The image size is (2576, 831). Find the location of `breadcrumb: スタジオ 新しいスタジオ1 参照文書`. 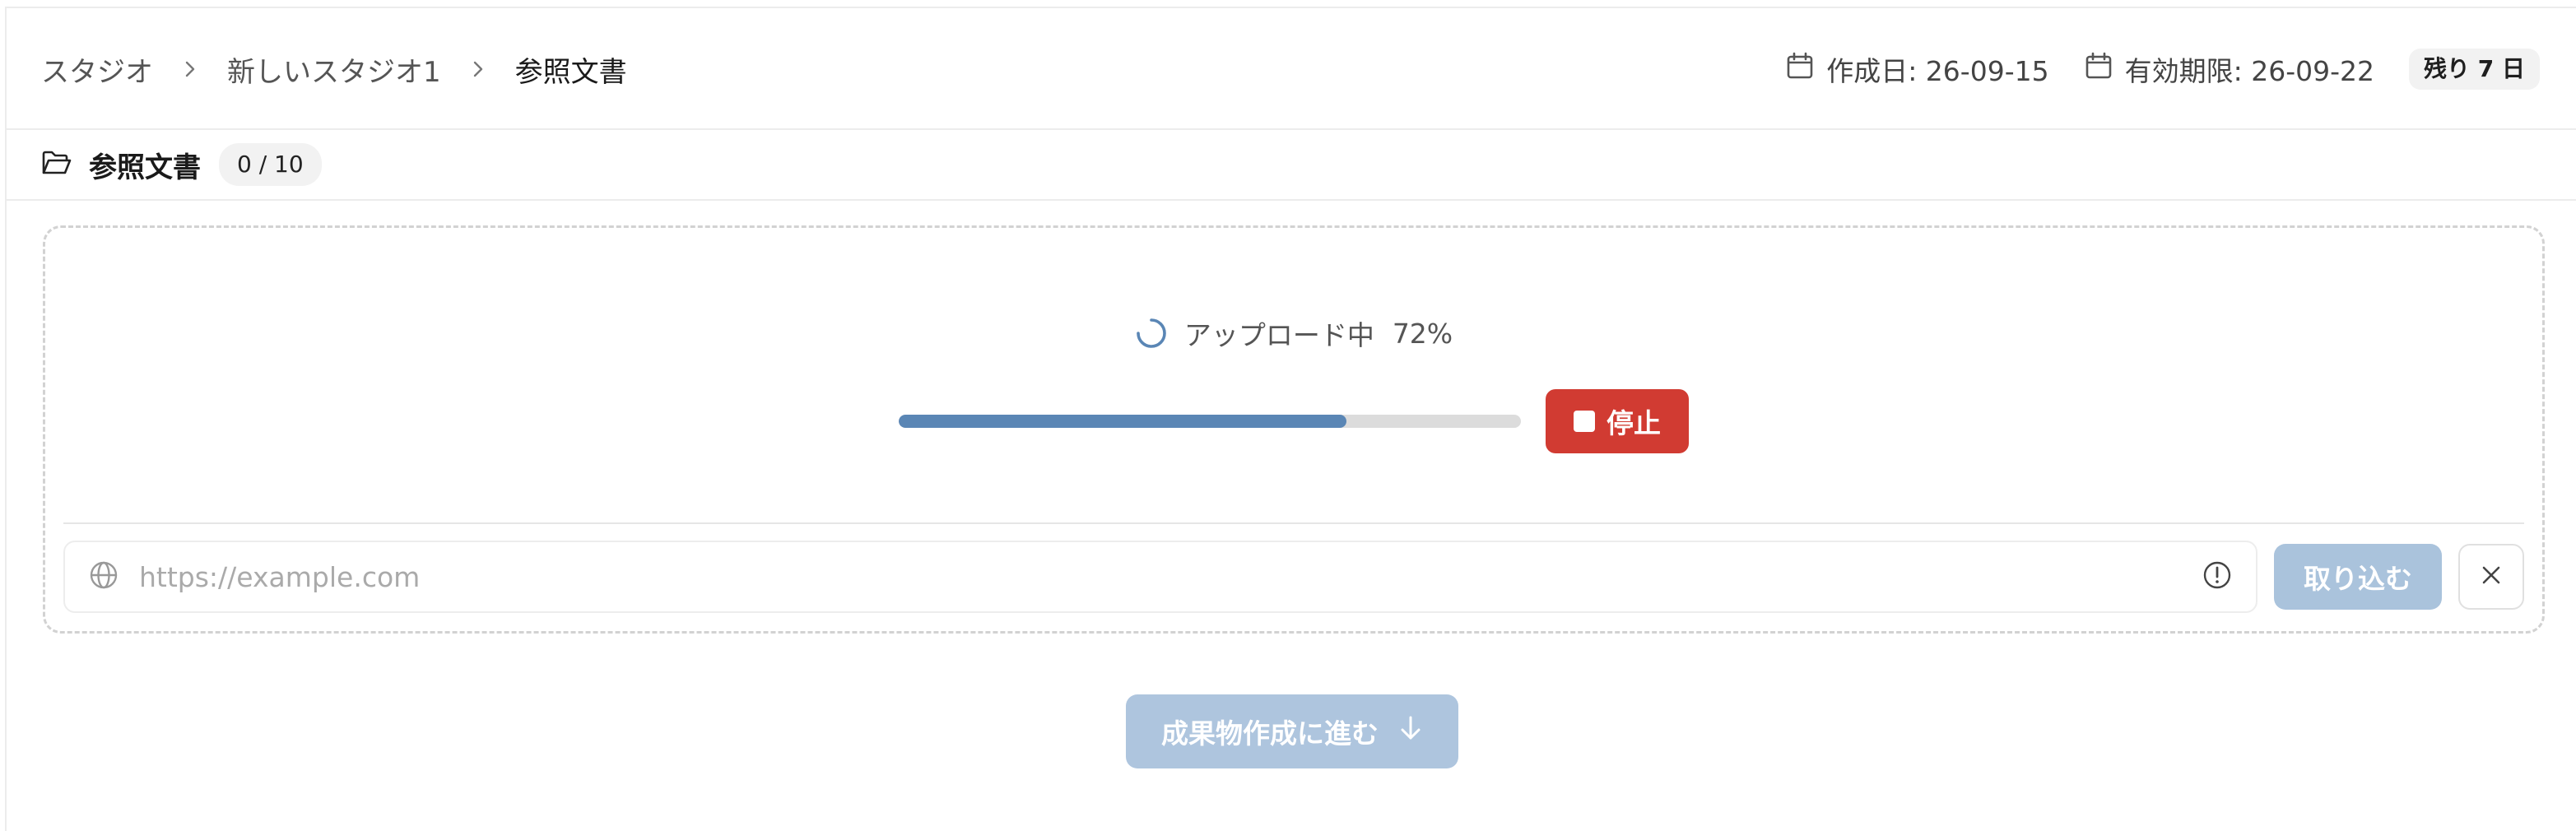

breadcrumb: スタジオ 新しいスタジオ1 参照文書 is located at coordinates (334, 69).